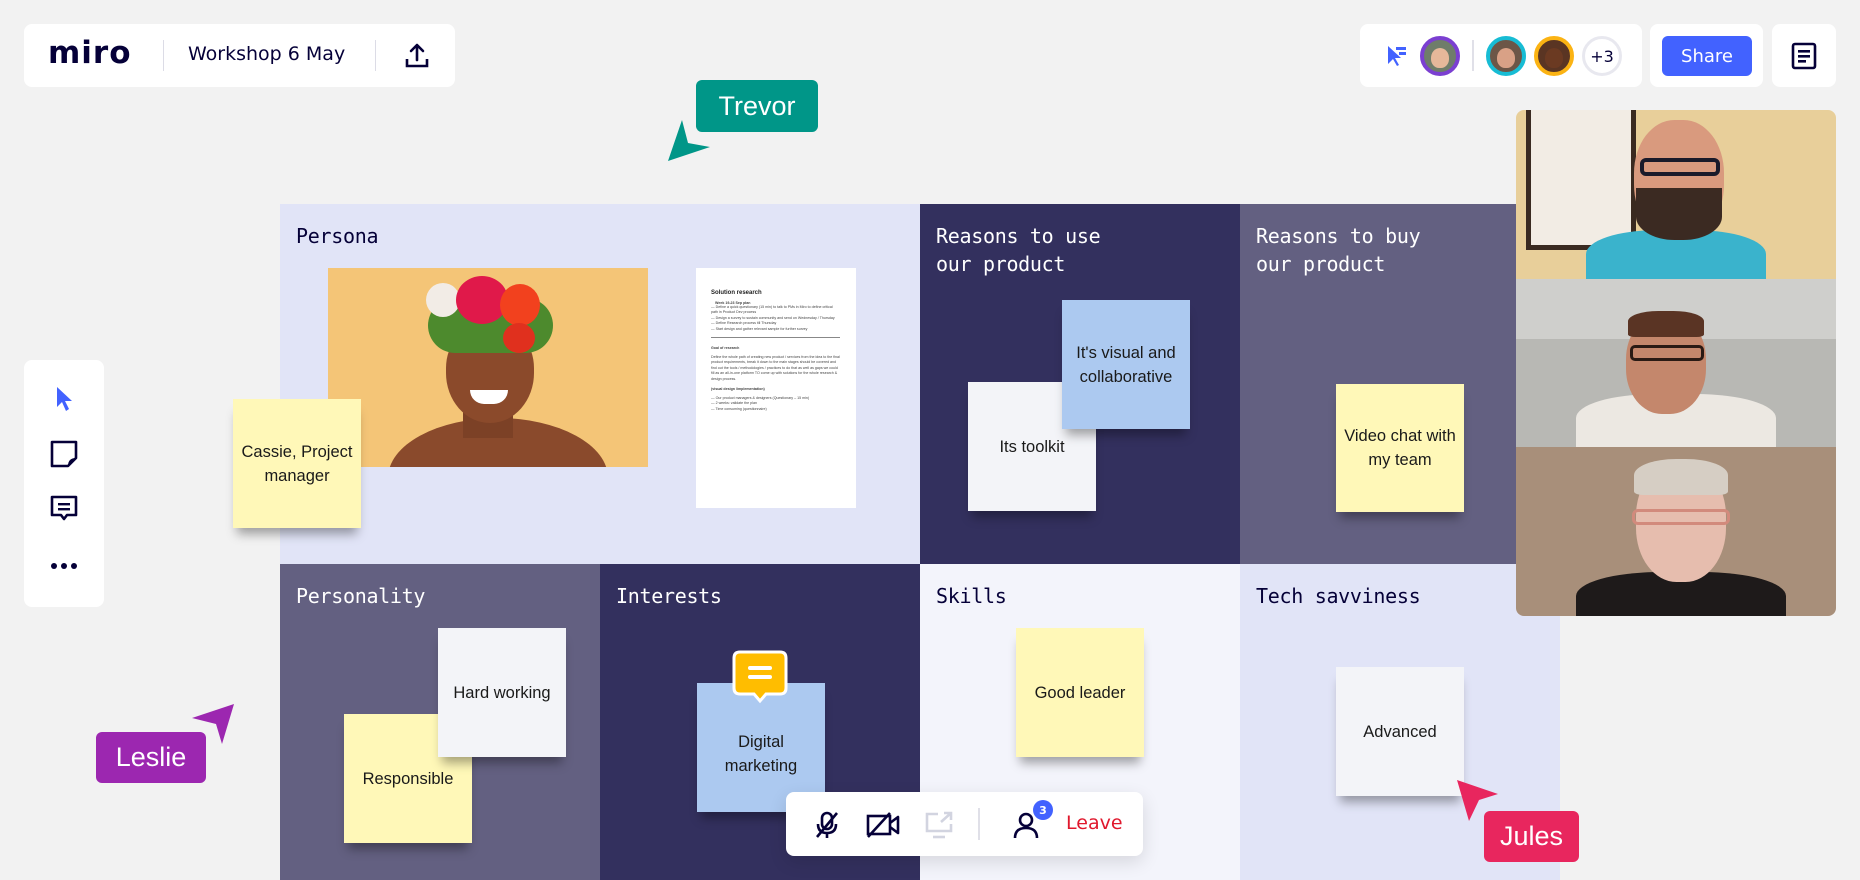 Image resolution: width=1860 pixels, height=880 pixels. Describe the element at coordinates (739, 408) in the screenshot. I see `document-line: — Time consuming (questionnaire)` at that location.